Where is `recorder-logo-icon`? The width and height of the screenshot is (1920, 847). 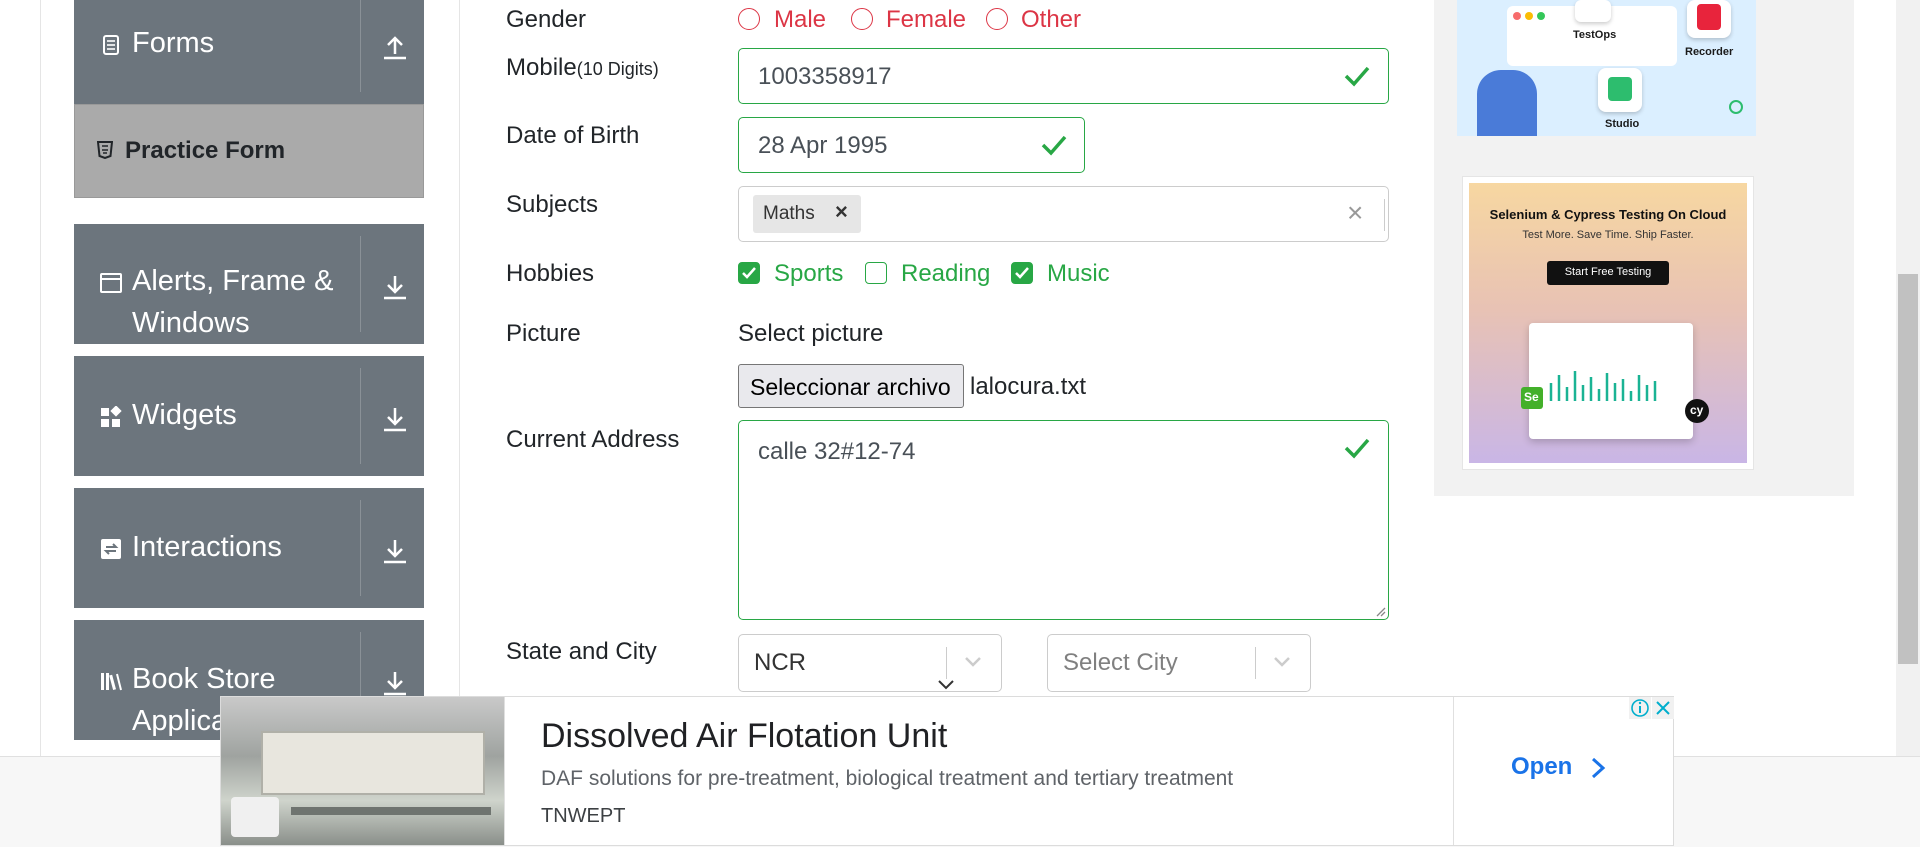 recorder-logo-icon is located at coordinates (1709, 19).